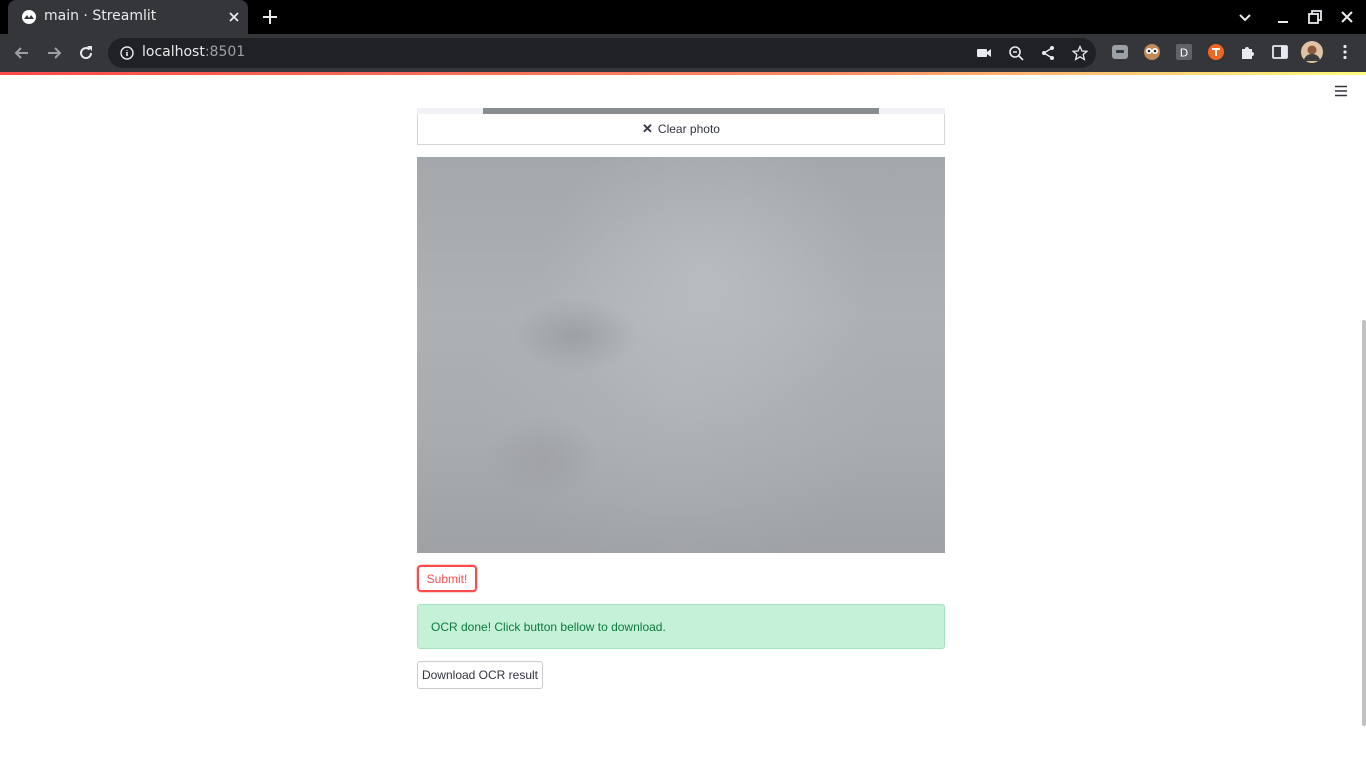 This screenshot has width=1366, height=768. I want to click on forward-icon, so click(54, 53).